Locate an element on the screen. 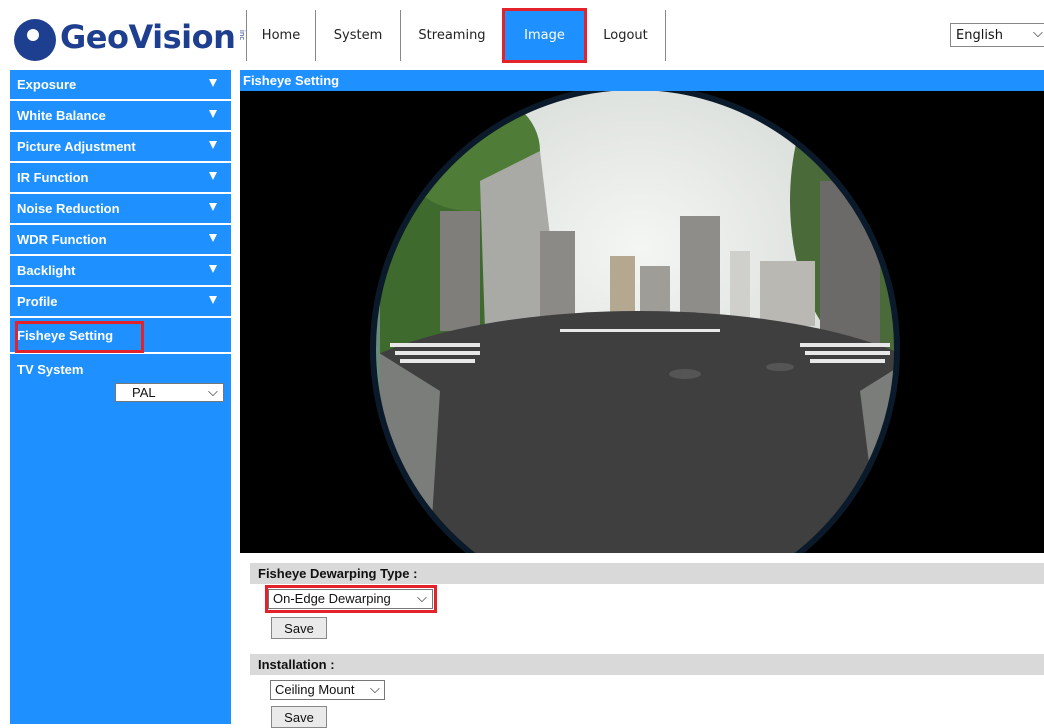 This screenshot has height=728, width=1044. nav-logout: Logout is located at coordinates (626, 35).